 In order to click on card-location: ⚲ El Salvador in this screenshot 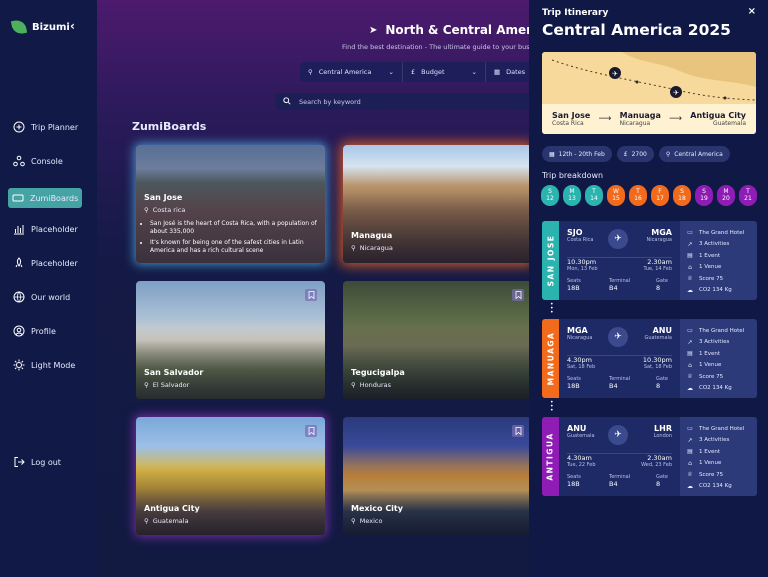, I will do `click(166, 385)`.